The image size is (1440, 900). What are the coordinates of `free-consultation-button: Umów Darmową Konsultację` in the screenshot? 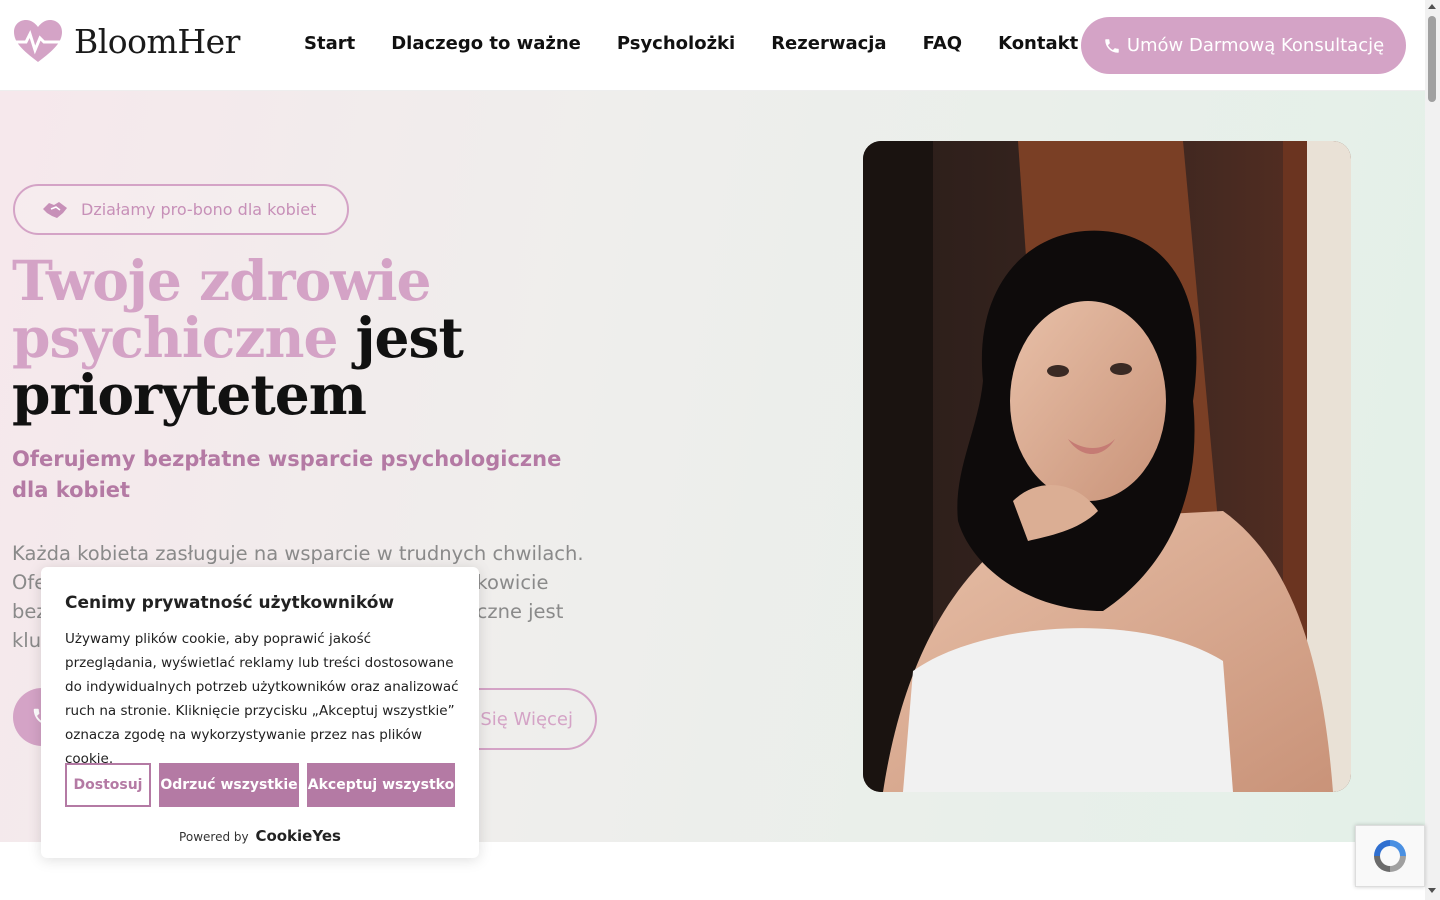 It's located at (1243, 45).